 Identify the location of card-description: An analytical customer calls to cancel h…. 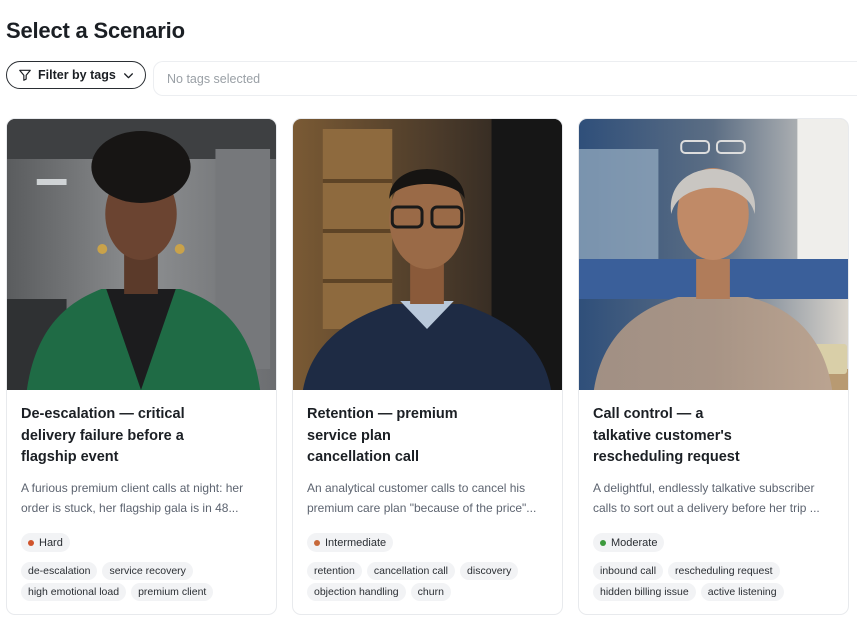
(422, 498).